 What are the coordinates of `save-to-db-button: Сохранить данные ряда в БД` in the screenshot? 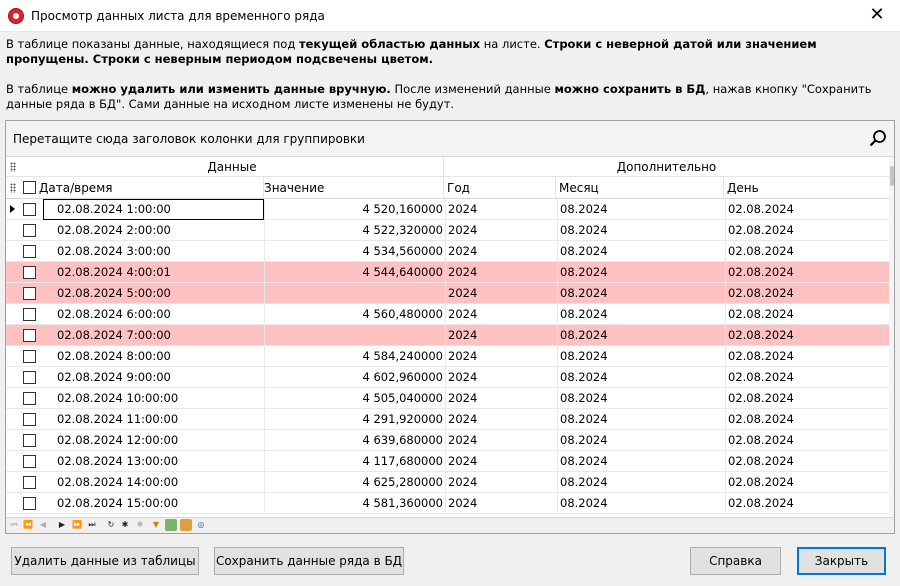 It's located at (309, 561).